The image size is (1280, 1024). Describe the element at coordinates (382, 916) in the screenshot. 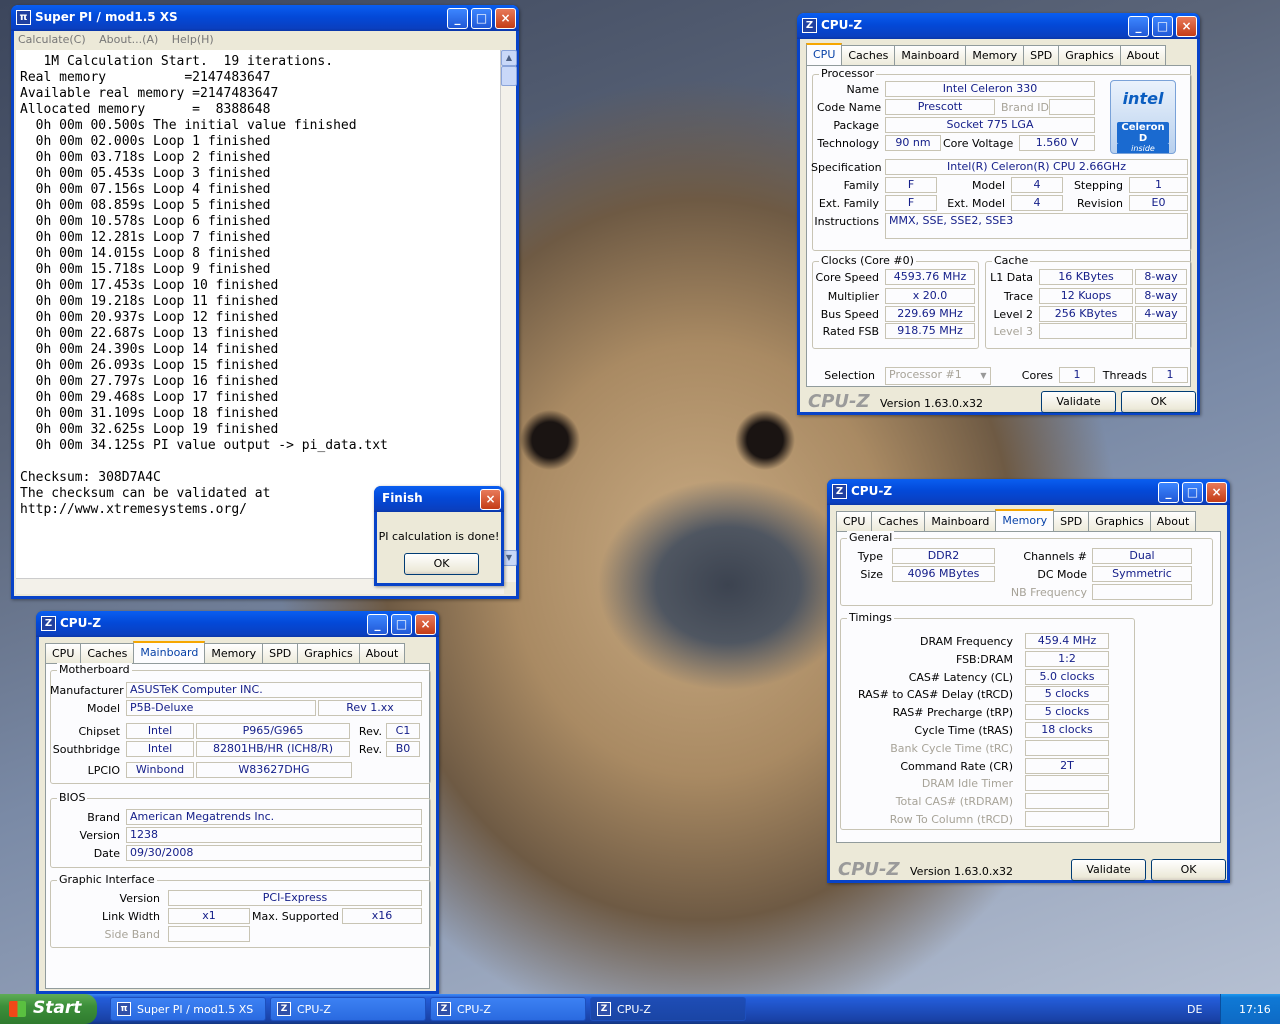

I see `maxsupported-value: x16` at that location.